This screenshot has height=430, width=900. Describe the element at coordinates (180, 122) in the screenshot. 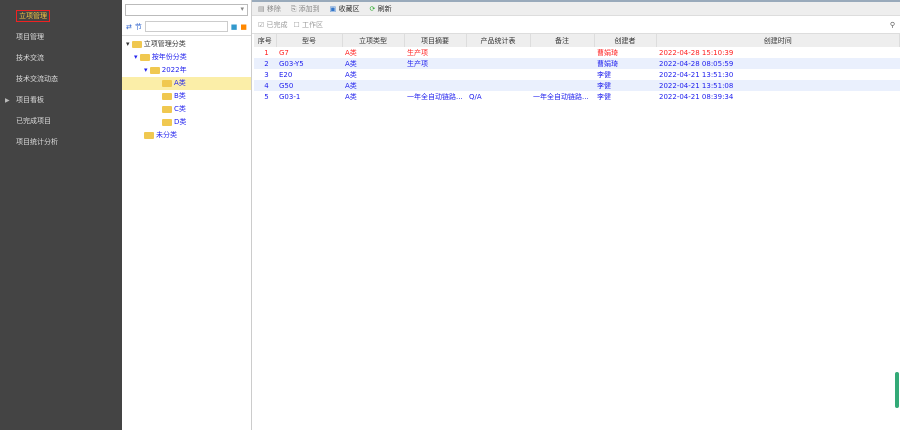

I see `label: D类` at that location.